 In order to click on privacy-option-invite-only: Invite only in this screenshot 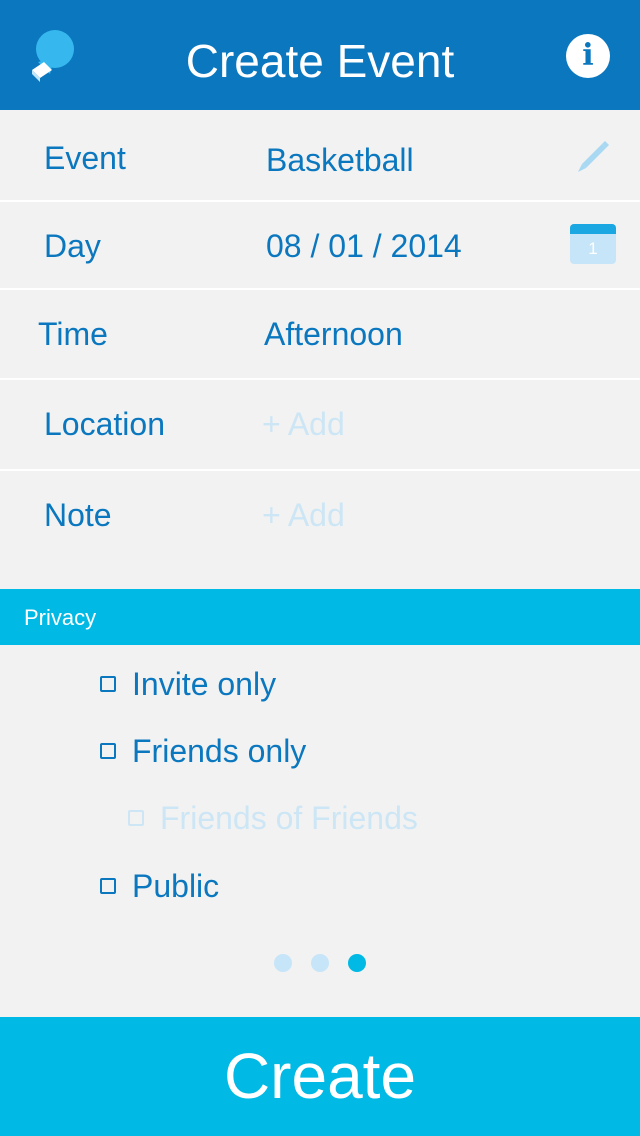, I will do `click(188, 684)`.